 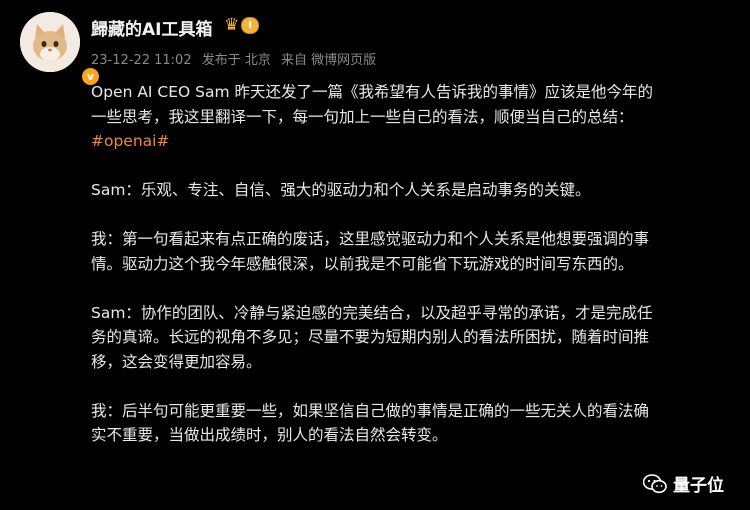 What do you see at coordinates (232, 25) in the screenshot?
I see `crown-icon: ♛` at bounding box center [232, 25].